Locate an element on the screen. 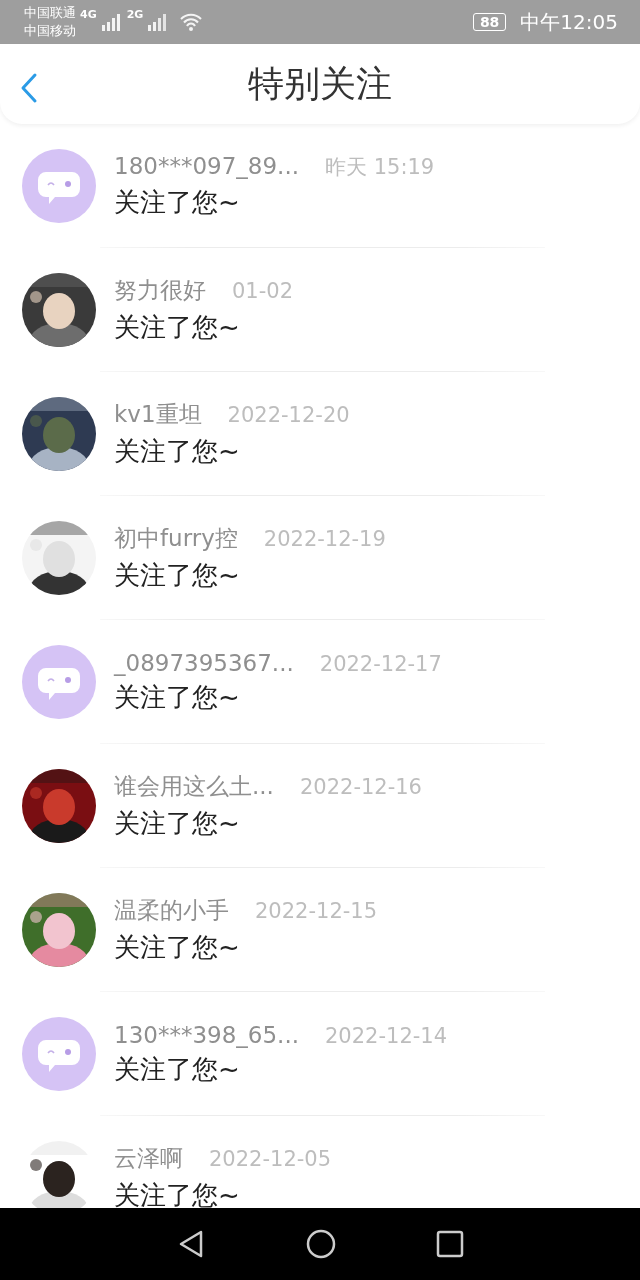  clock: 中午12:05 is located at coordinates (569, 22).